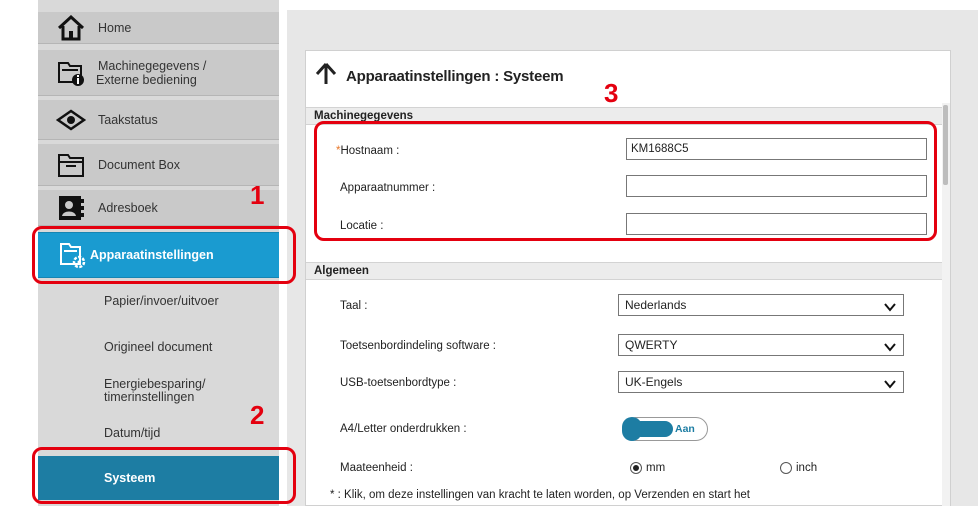 This screenshot has height=506, width=978. What do you see at coordinates (624, 271) in the screenshot?
I see `section-header-general: Algemeen` at bounding box center [624, 271].